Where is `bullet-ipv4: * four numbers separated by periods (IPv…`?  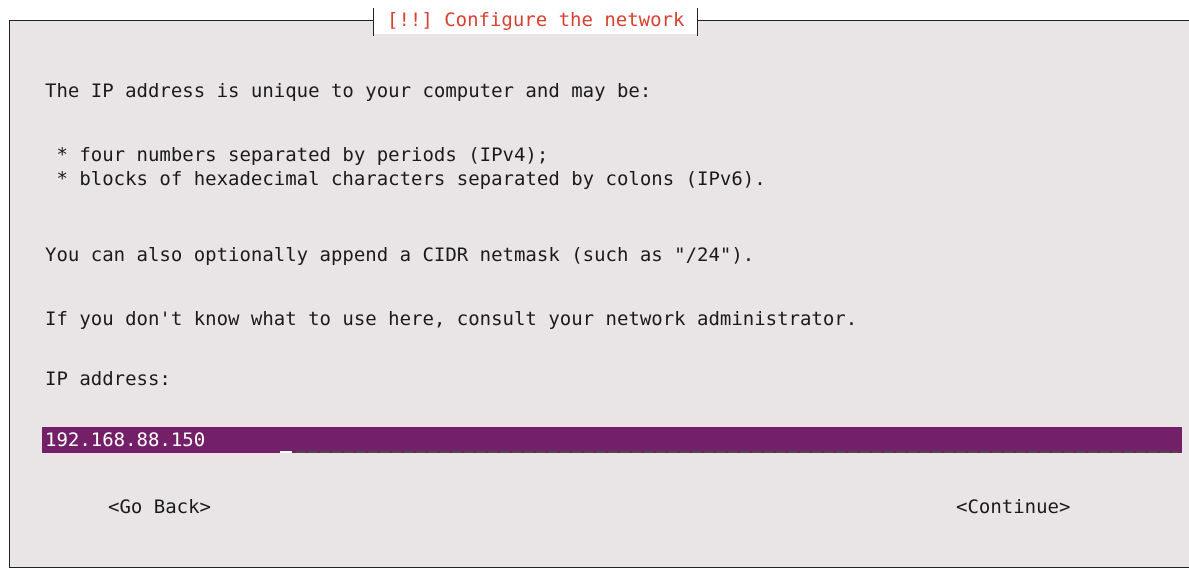 bullet-ipv4: * four numbers separated by periods (IPv… is located at coordinates (297, 155).